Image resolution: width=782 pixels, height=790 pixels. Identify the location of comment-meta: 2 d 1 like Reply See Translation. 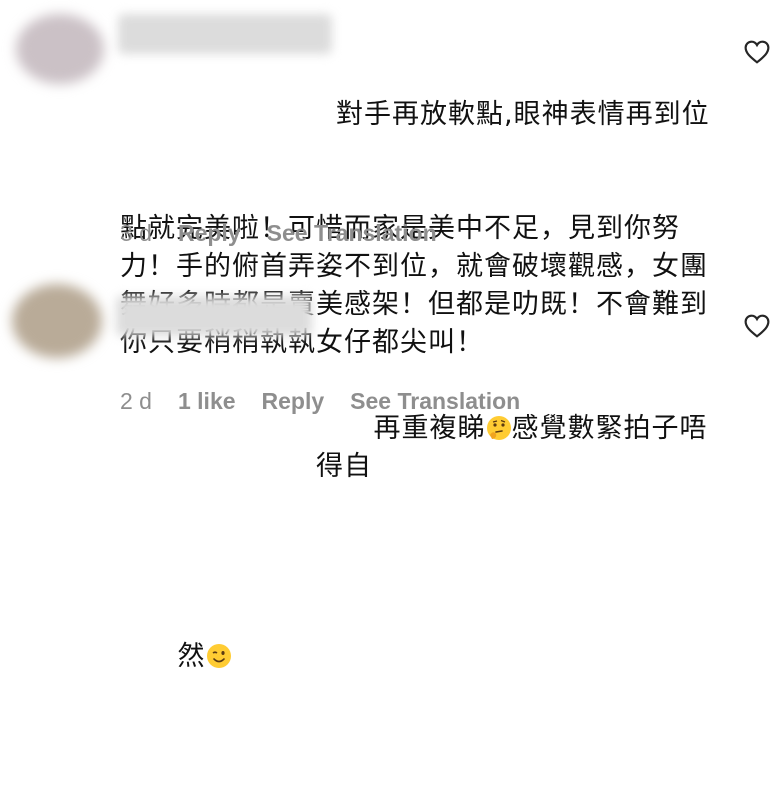
(333, 401).